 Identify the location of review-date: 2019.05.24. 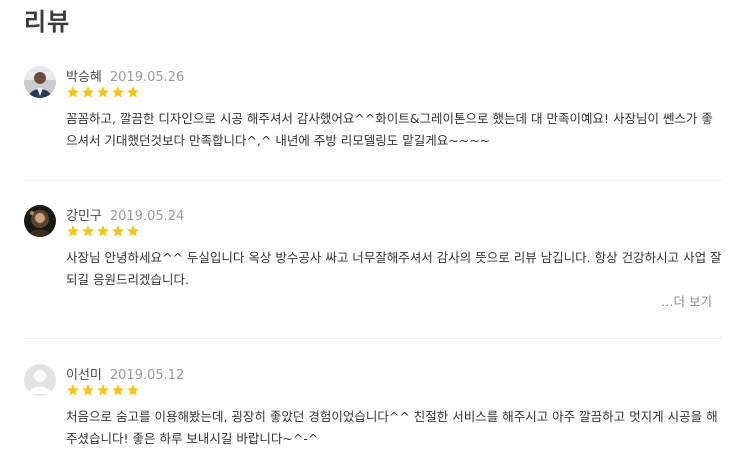
(147, 216).